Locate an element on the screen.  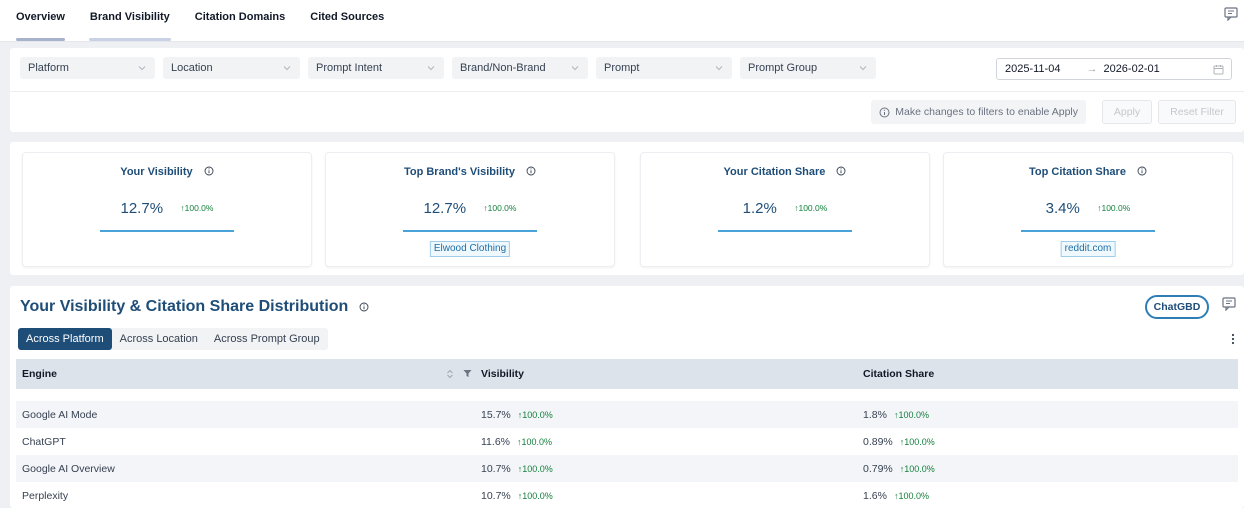
prompt-select: Prompt is located at coordinates (664, 68).